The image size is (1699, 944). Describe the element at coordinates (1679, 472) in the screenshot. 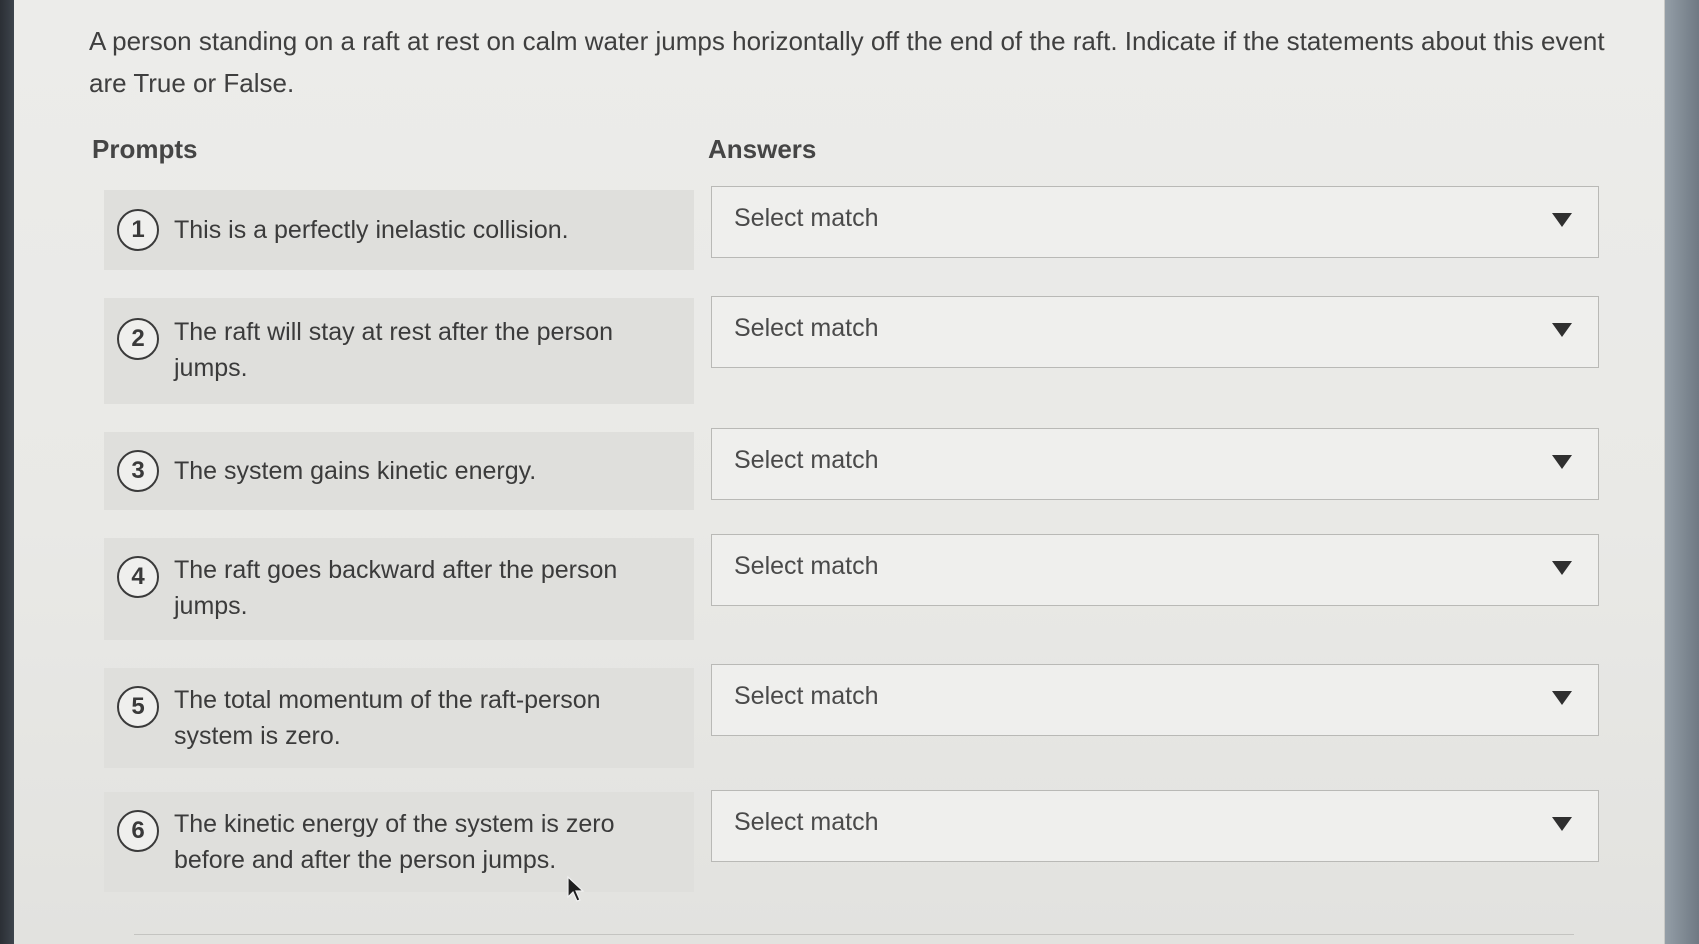

I see `screen-right-edge` at that location.